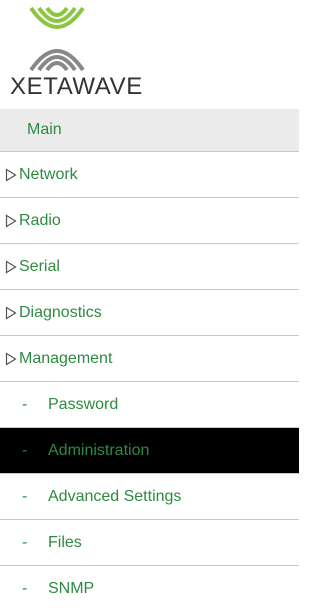 The height and width of the screenshot is (611, 320). What do you see at coordinates (149, 312) in the screenshot?
I see `menu-item-diagnostics: Diagnostics` at bounding box center [149, 312].